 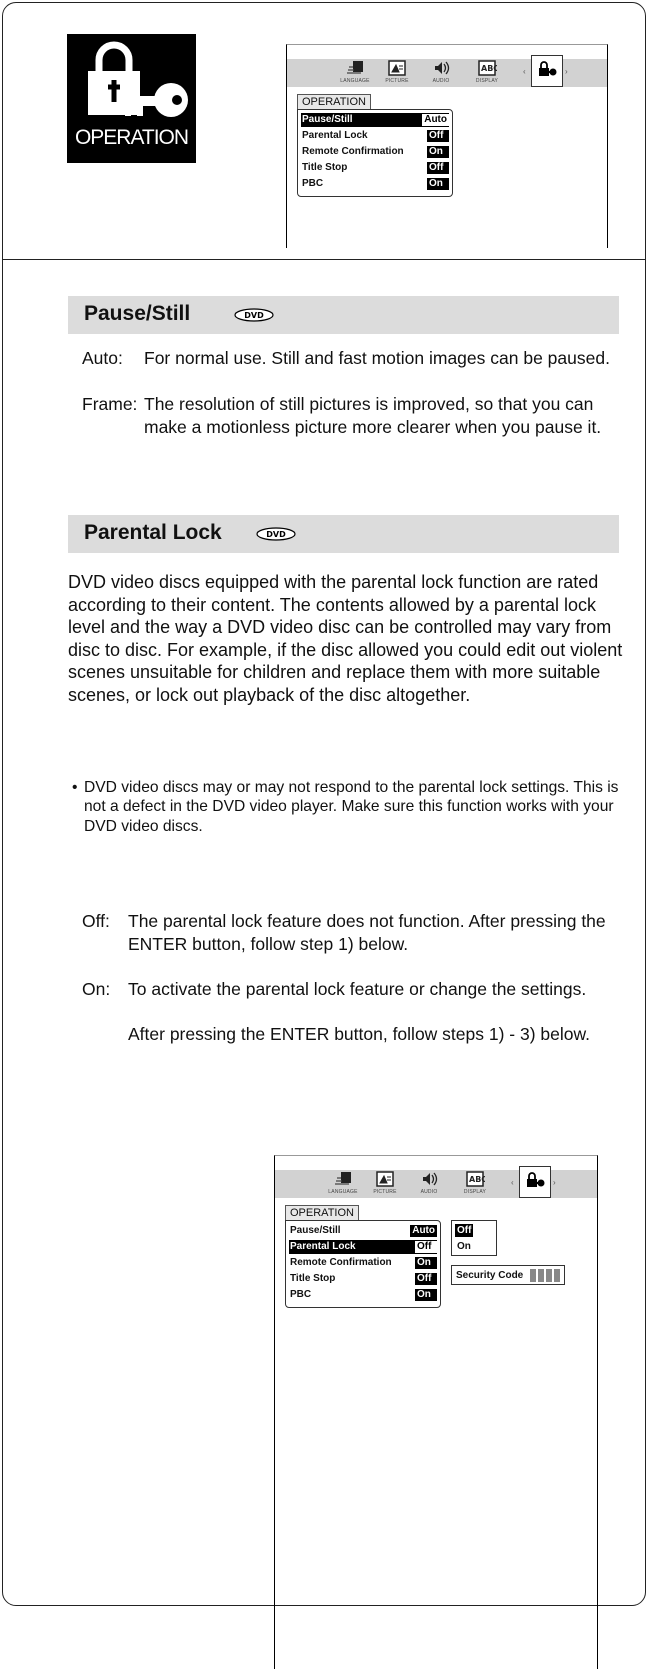 What do you see at coordinates (490, 1275) in the screenshot?
I see `security-code-label: Security Code` at bounding box center [490, 1275].